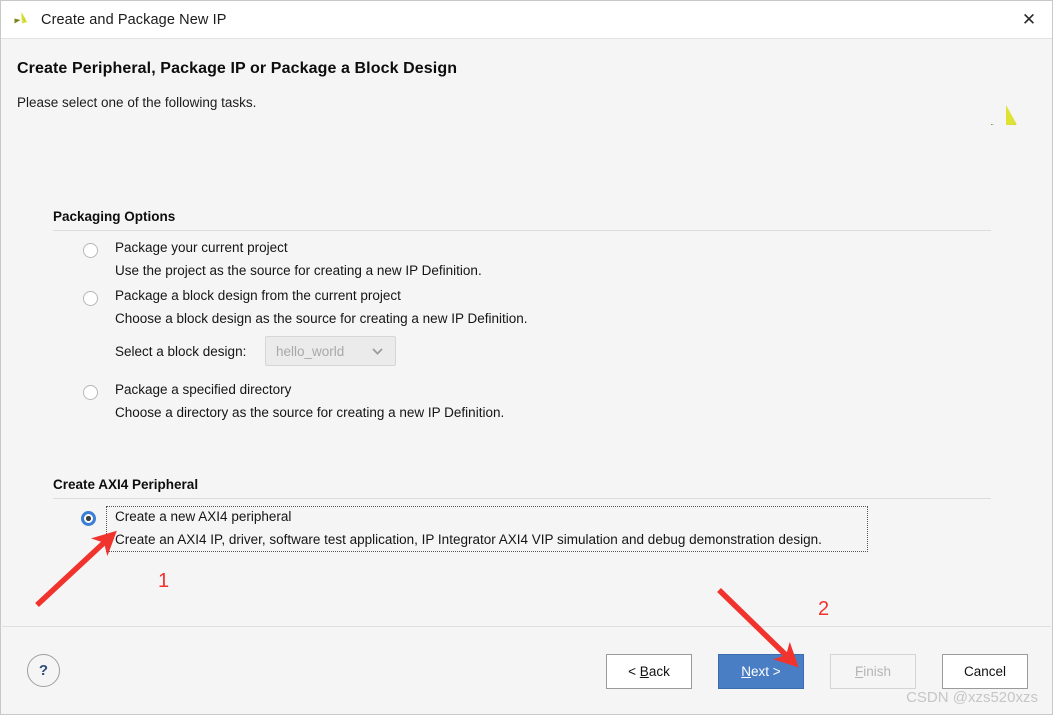  What do you see at coordinates (88, 518) in the screenshot?
I see `radio-create-new-axi4-peripheral` at bounding box center [88, 518].